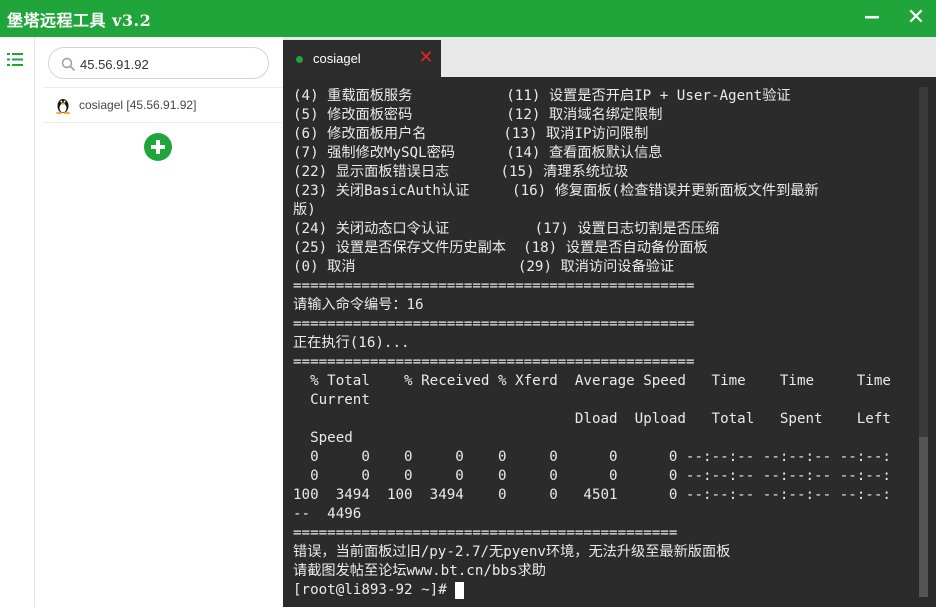 The image size is (936, 607). Describe the element at coordinates (484, 267) in the screenshot. I see `terminal-line: (0) 取消 (29) 取消访问设备验证` at that location.